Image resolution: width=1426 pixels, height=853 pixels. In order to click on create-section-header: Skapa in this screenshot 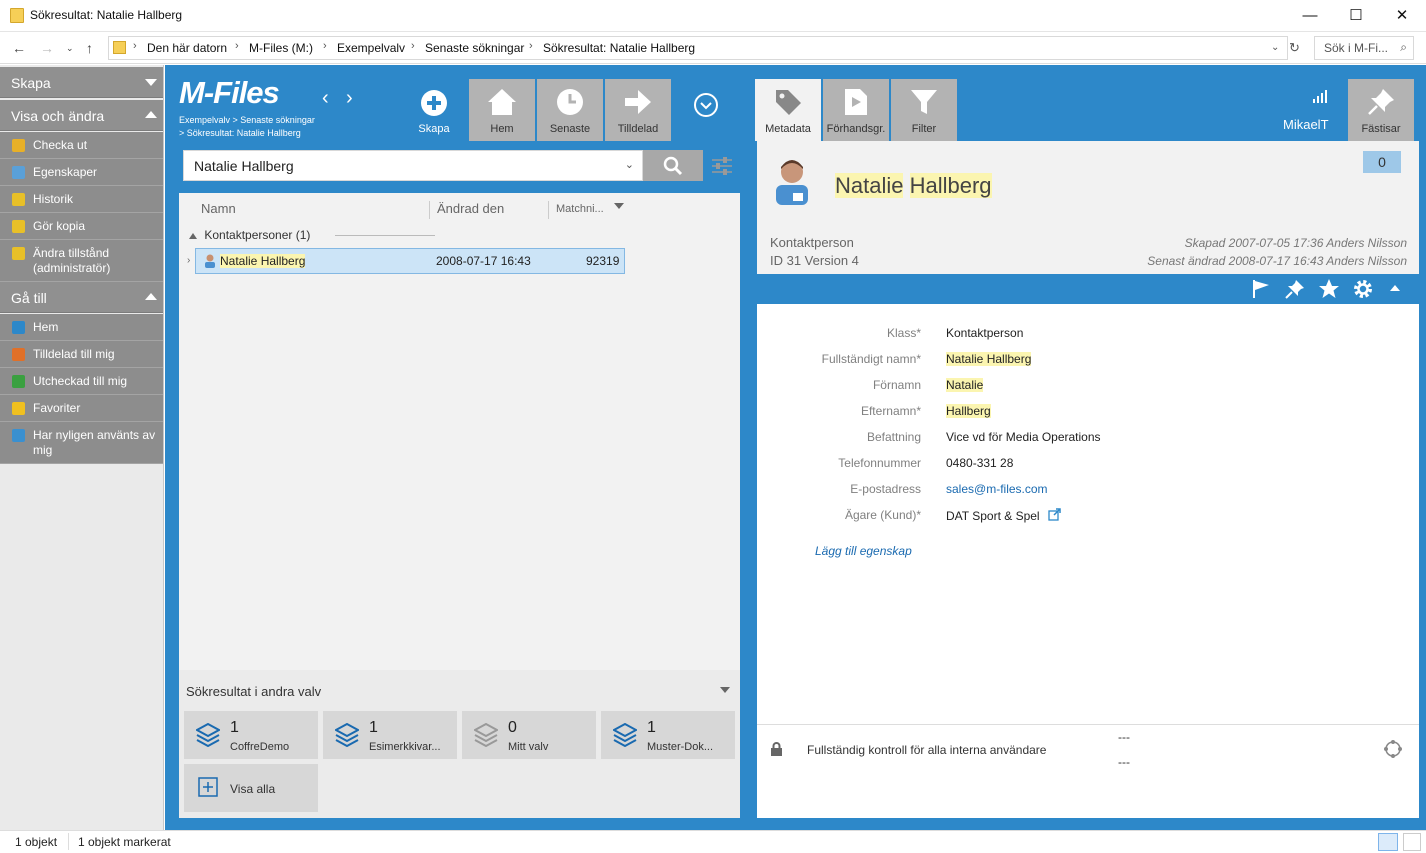, I will do `click(81, 82)`.